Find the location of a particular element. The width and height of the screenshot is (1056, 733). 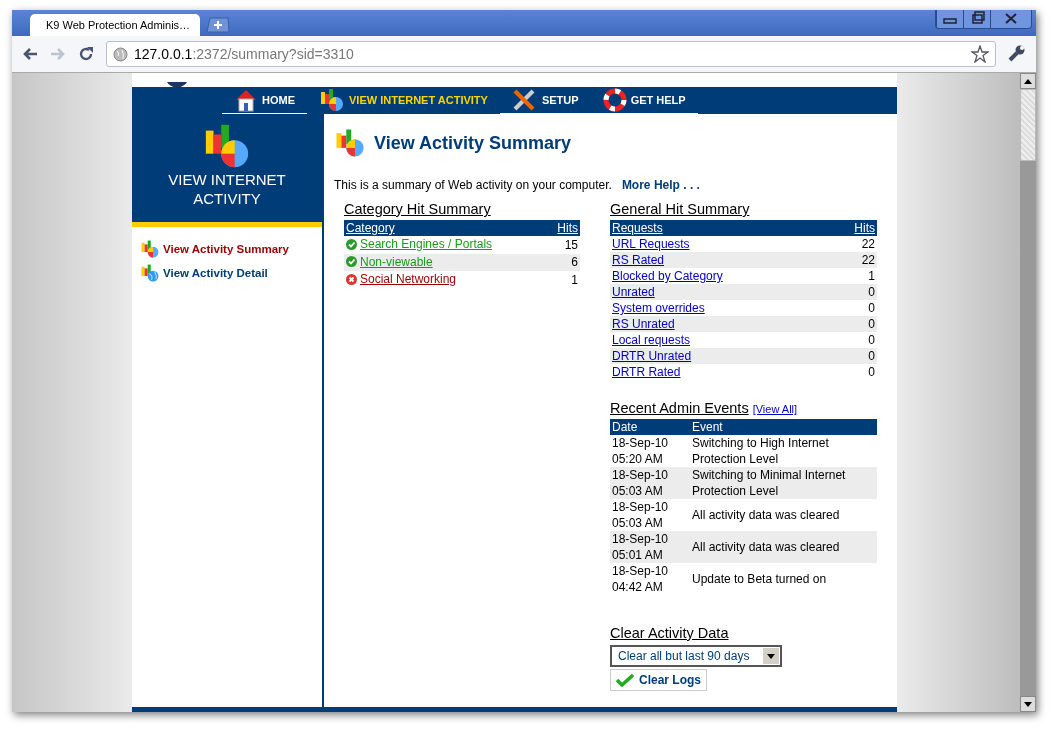

event-cell: Switching to Minimal Internet Protection Level is located at coordinates (783, 483).